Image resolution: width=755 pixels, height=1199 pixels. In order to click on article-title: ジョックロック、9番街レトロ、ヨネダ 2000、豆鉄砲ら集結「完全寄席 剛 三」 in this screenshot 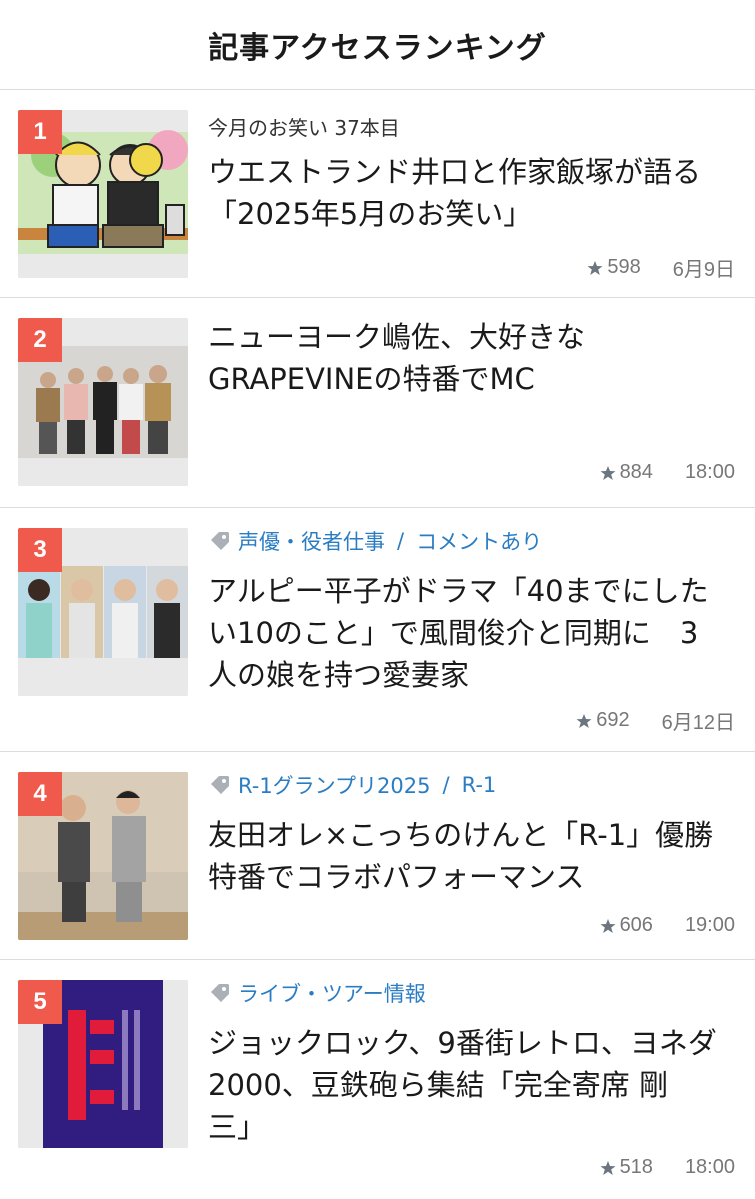, I will do `click(472, 1085)`.